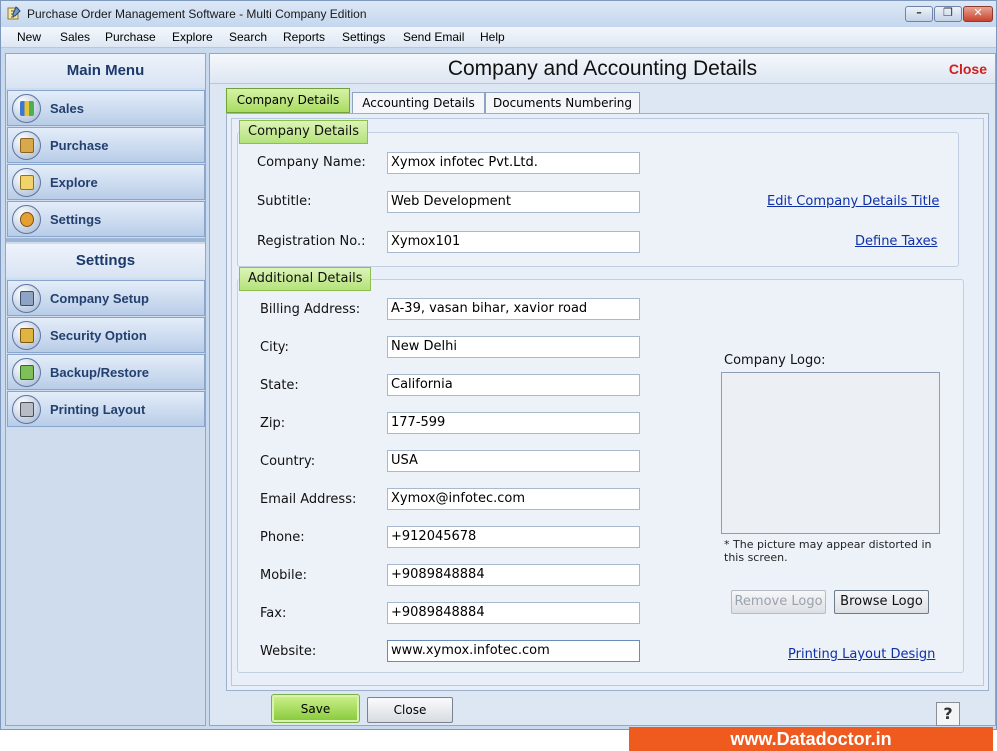 The image size is (997, 751). What do you see at coordinates (274, 347) in the screenshot?
I see `city-label: City:` at bounding box center [274, 347].